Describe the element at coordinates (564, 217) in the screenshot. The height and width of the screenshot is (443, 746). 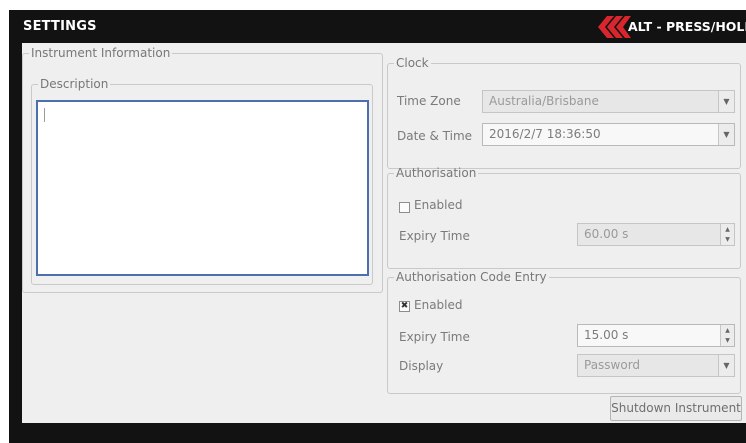
I see `authorisation-group: Authorisation` at that location.